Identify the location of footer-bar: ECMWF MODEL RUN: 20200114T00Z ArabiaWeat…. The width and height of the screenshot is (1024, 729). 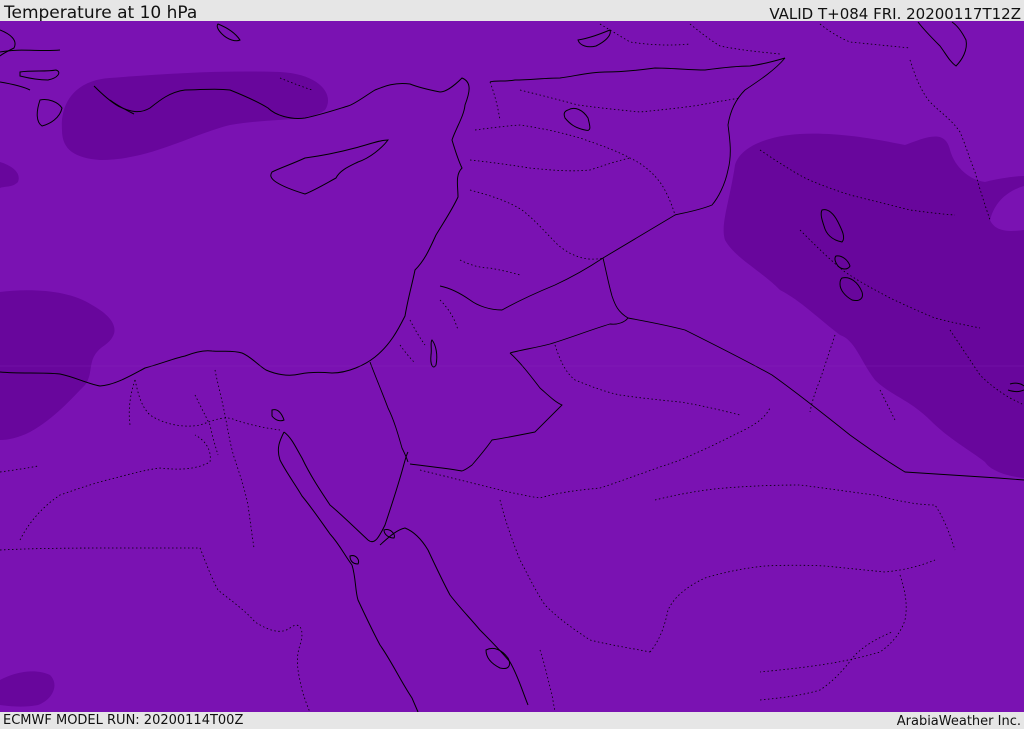
(512, 720).